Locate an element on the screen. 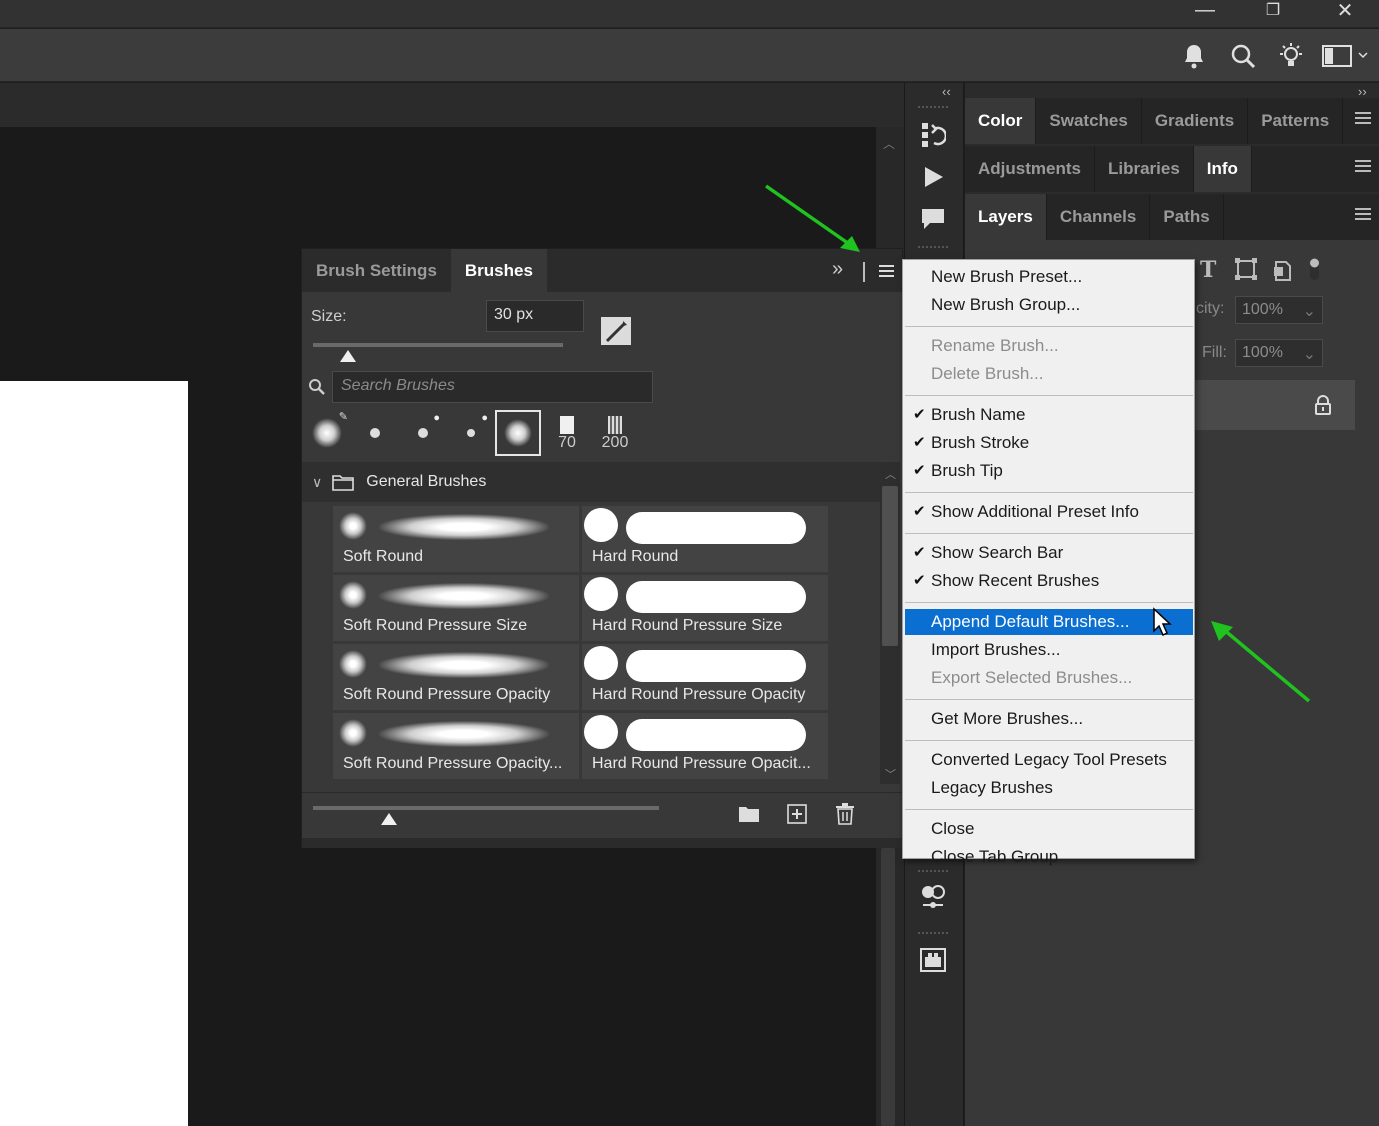 The image size is (1379, 1126). reset-brush-icon is located at coordinates (616, 331).